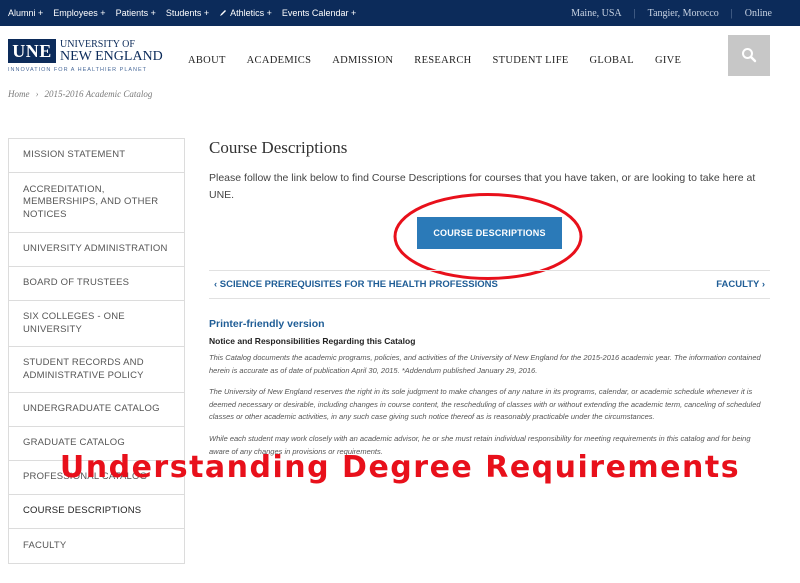 This screenshot has width=800, height=583. Describe the element at coordinates (279, 60) in the screenshot. I see `nav-academics: ACADEMICS` at that location.